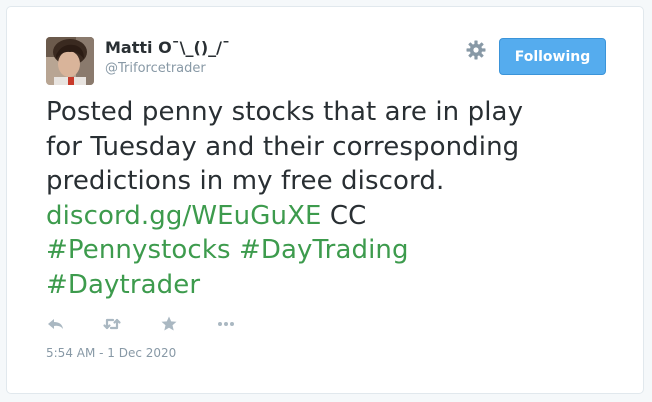 This screenshot has width=652, height=402. Describe the element at coordinates (226, 324) in the screenshot. I see `more-icon` at that location.